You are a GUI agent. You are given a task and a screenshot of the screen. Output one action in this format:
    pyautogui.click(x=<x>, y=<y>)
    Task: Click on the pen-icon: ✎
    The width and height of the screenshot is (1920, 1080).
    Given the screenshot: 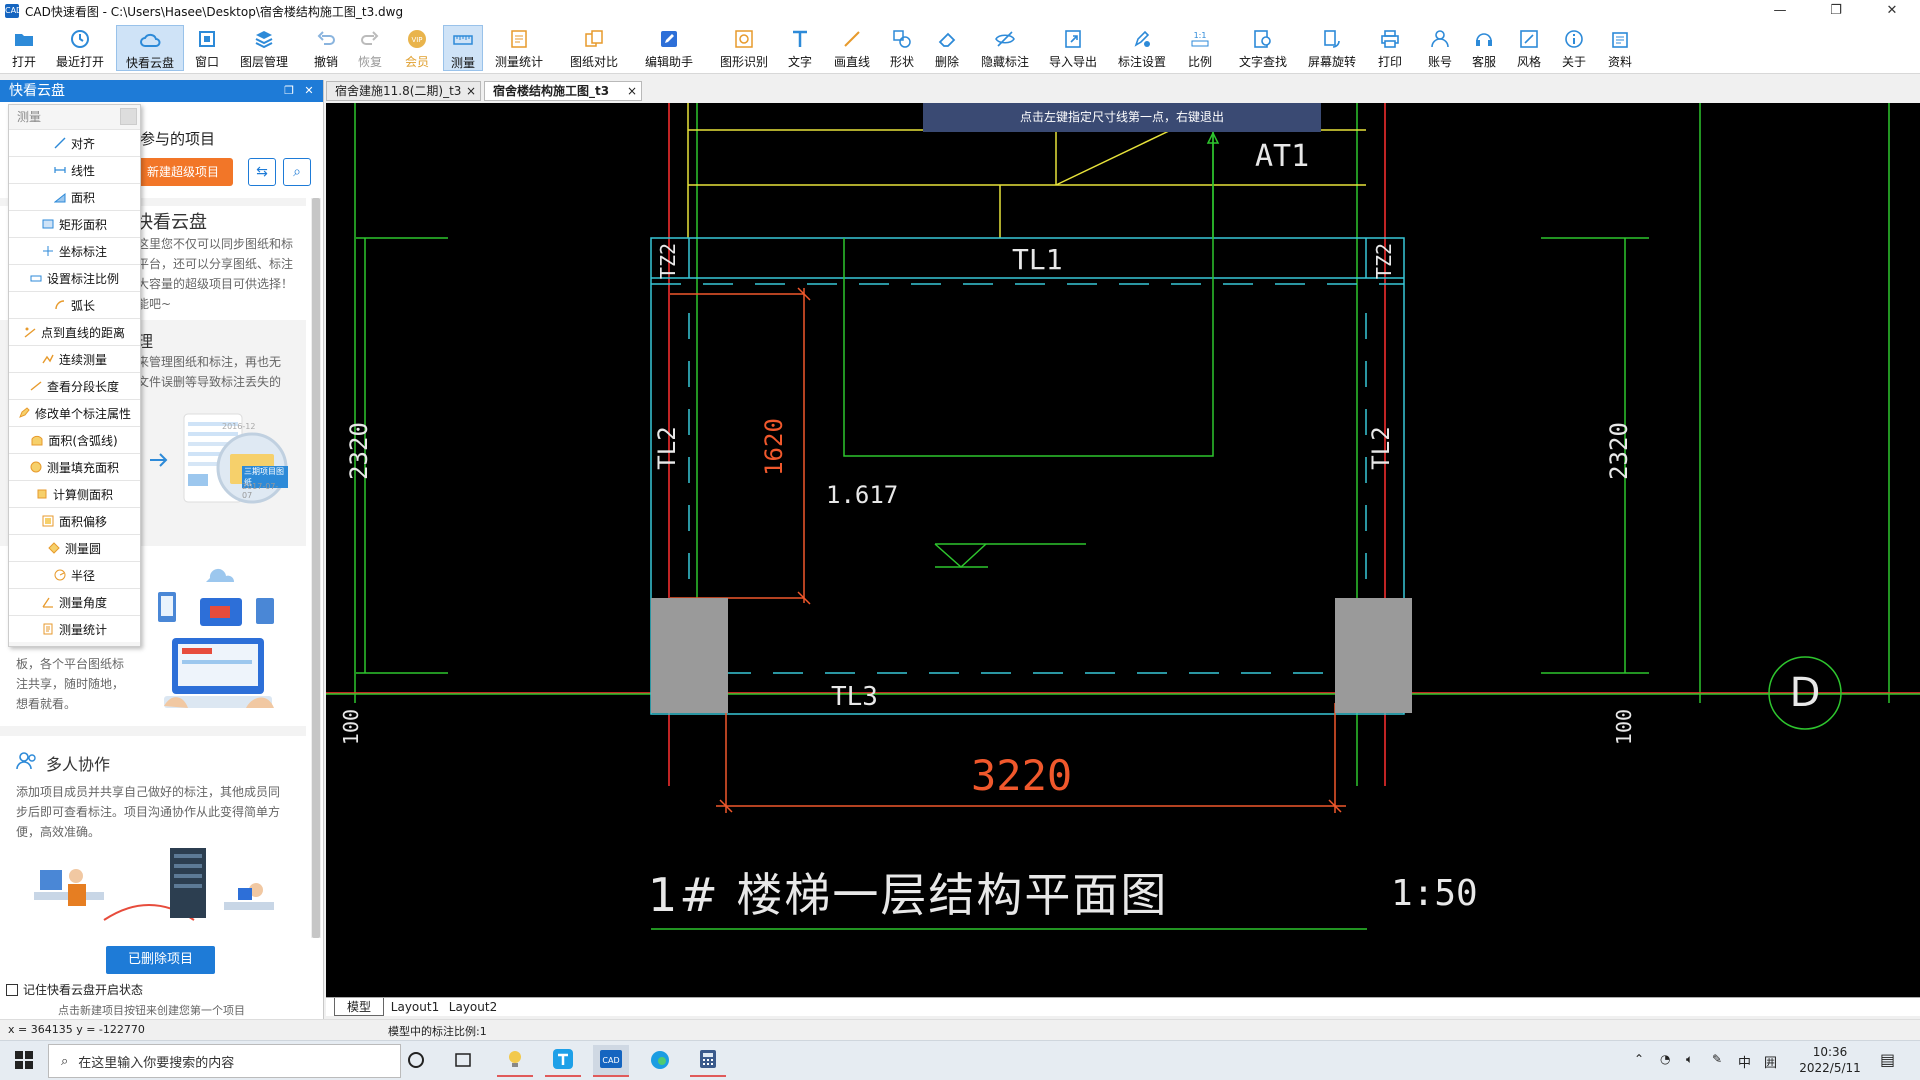 What is the action you would take?
    pyautogui.click(x=1717, y=1059)
    